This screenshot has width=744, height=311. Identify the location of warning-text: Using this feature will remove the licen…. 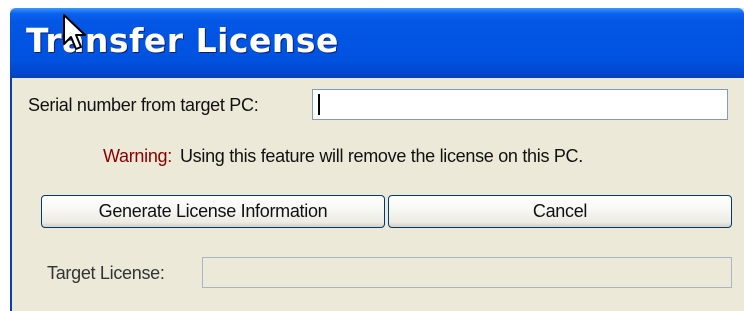
(381, 156).